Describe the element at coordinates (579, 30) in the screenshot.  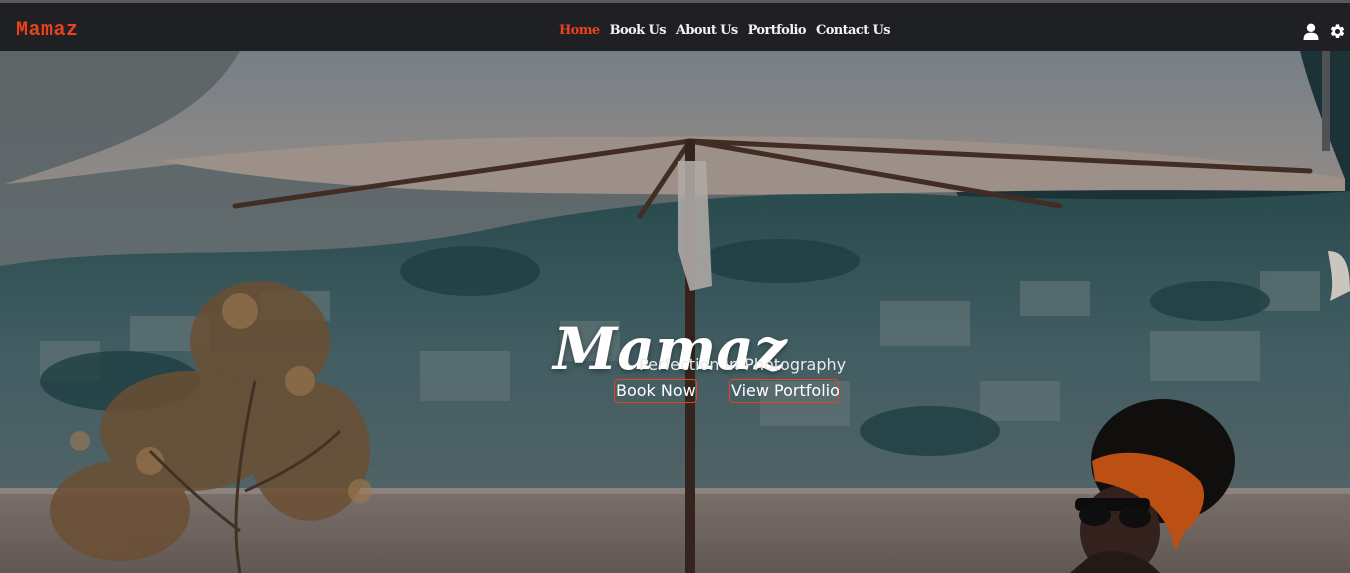
I see `nav-link-home: Home` at that location.